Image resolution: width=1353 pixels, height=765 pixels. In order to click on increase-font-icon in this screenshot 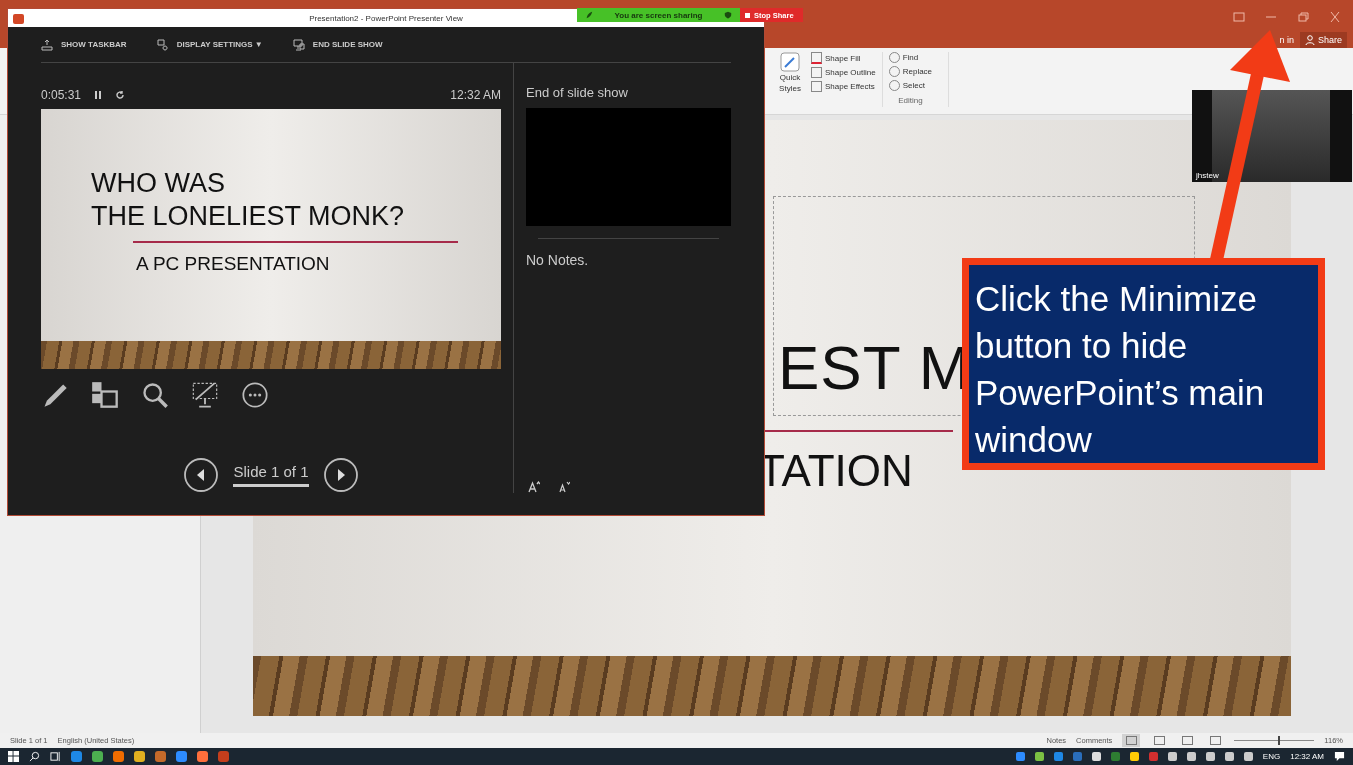, I will do `click(534, 487)`.